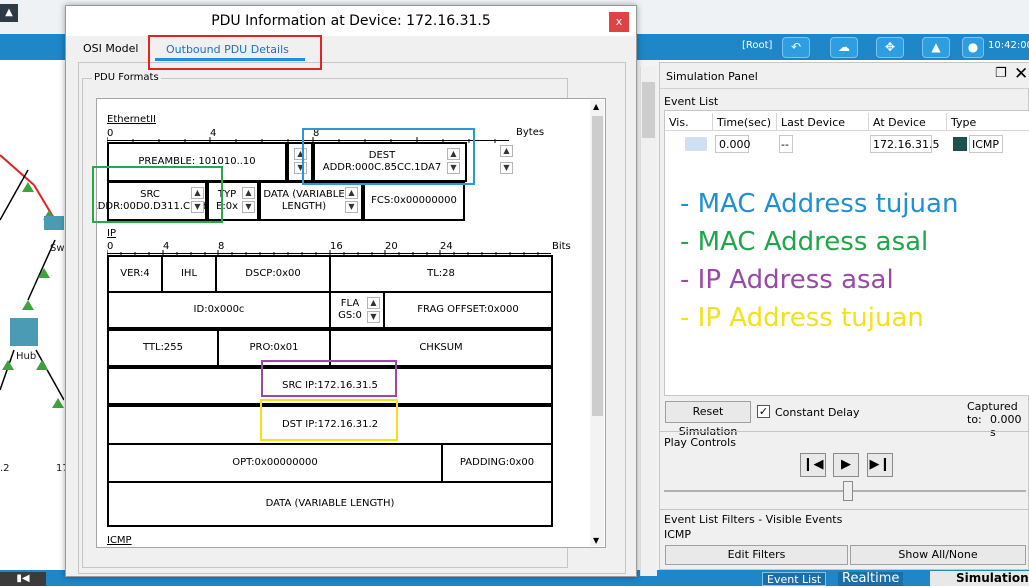  What do you see at coordinates (126, 77) in the screenshot?
I see `pdu-formats-label: PDU Formats` at bounding box center [126, 77].